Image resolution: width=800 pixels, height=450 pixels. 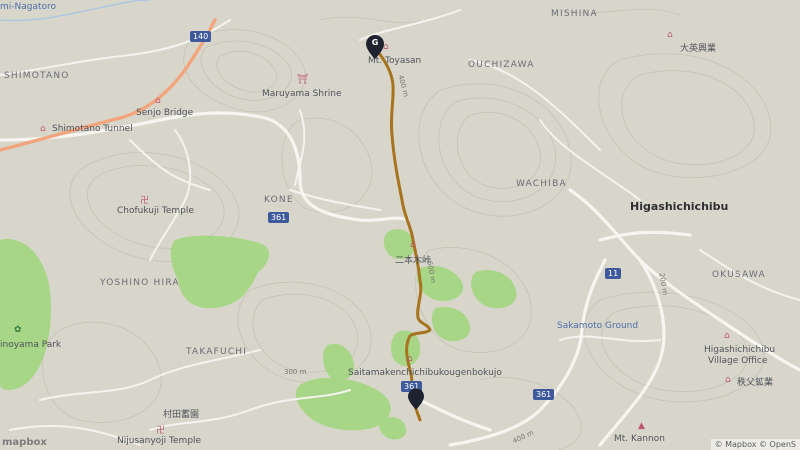 I want to click on poi-label-chichibu-mining: 秩父鉱業, so click(x=755, y=381).